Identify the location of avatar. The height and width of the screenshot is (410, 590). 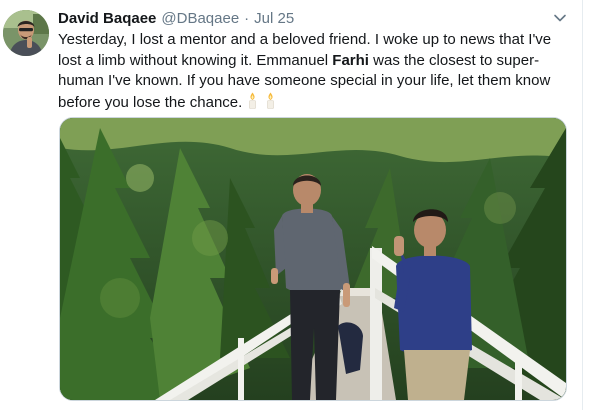
(26, 33).